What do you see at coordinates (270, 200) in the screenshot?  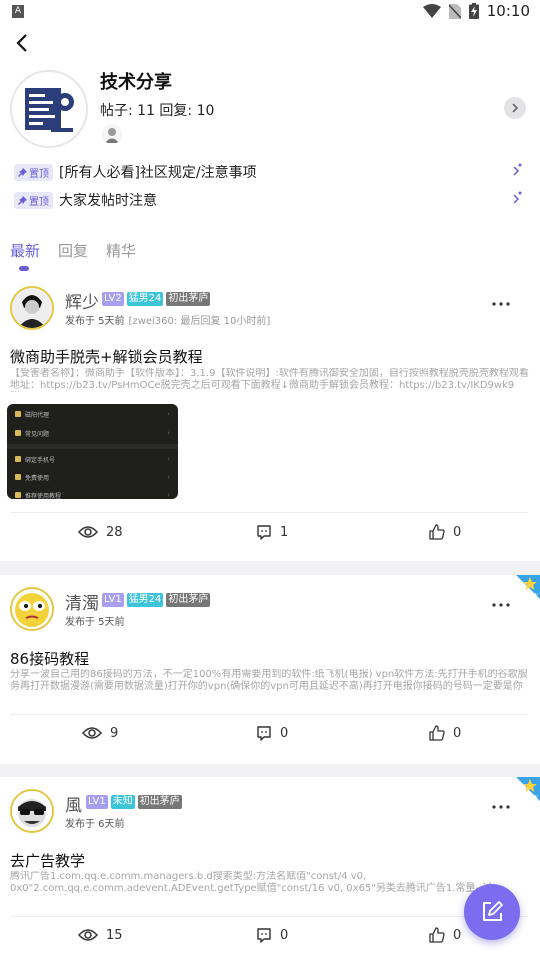 I see `pinned-post-posting-notice: 置顶 大家发帖时注意` at bounding box center [270, 200].